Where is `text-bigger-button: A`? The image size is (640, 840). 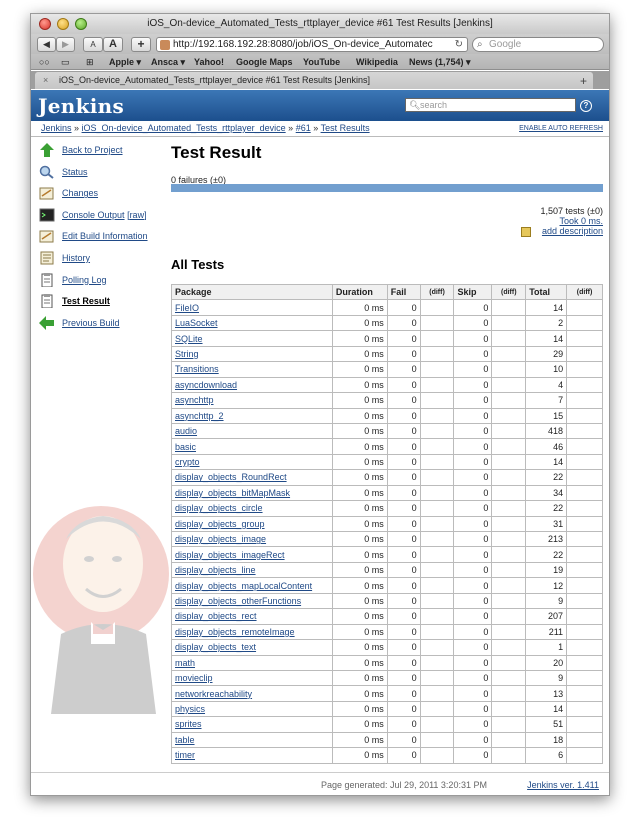
text-bigger-button: A is located at coordinates (113, 44).